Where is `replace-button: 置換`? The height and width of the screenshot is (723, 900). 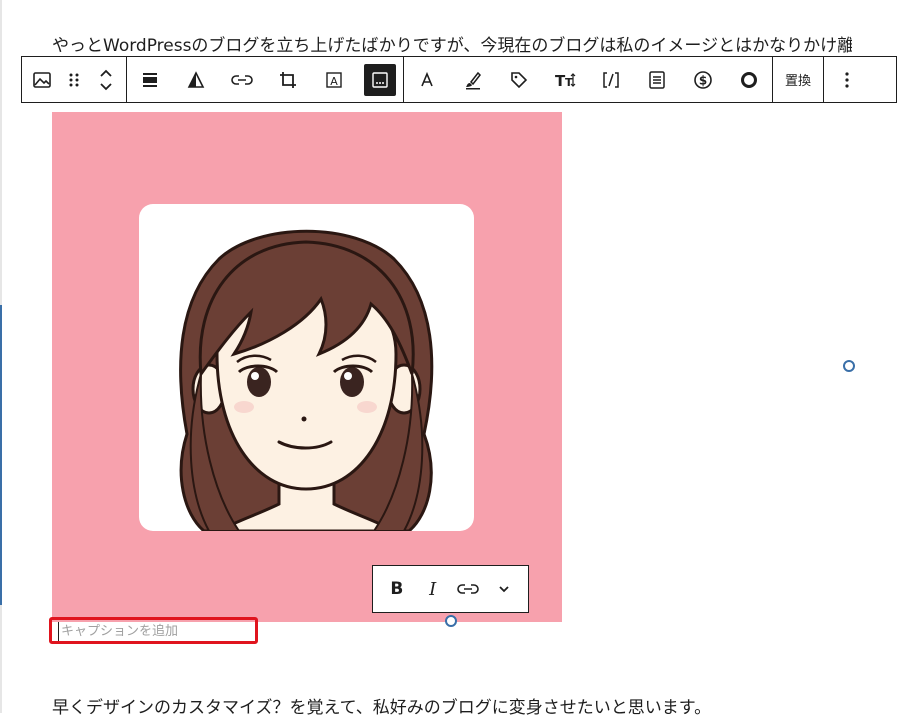
replace-button: 置換 is located at coordinates (798, 79).